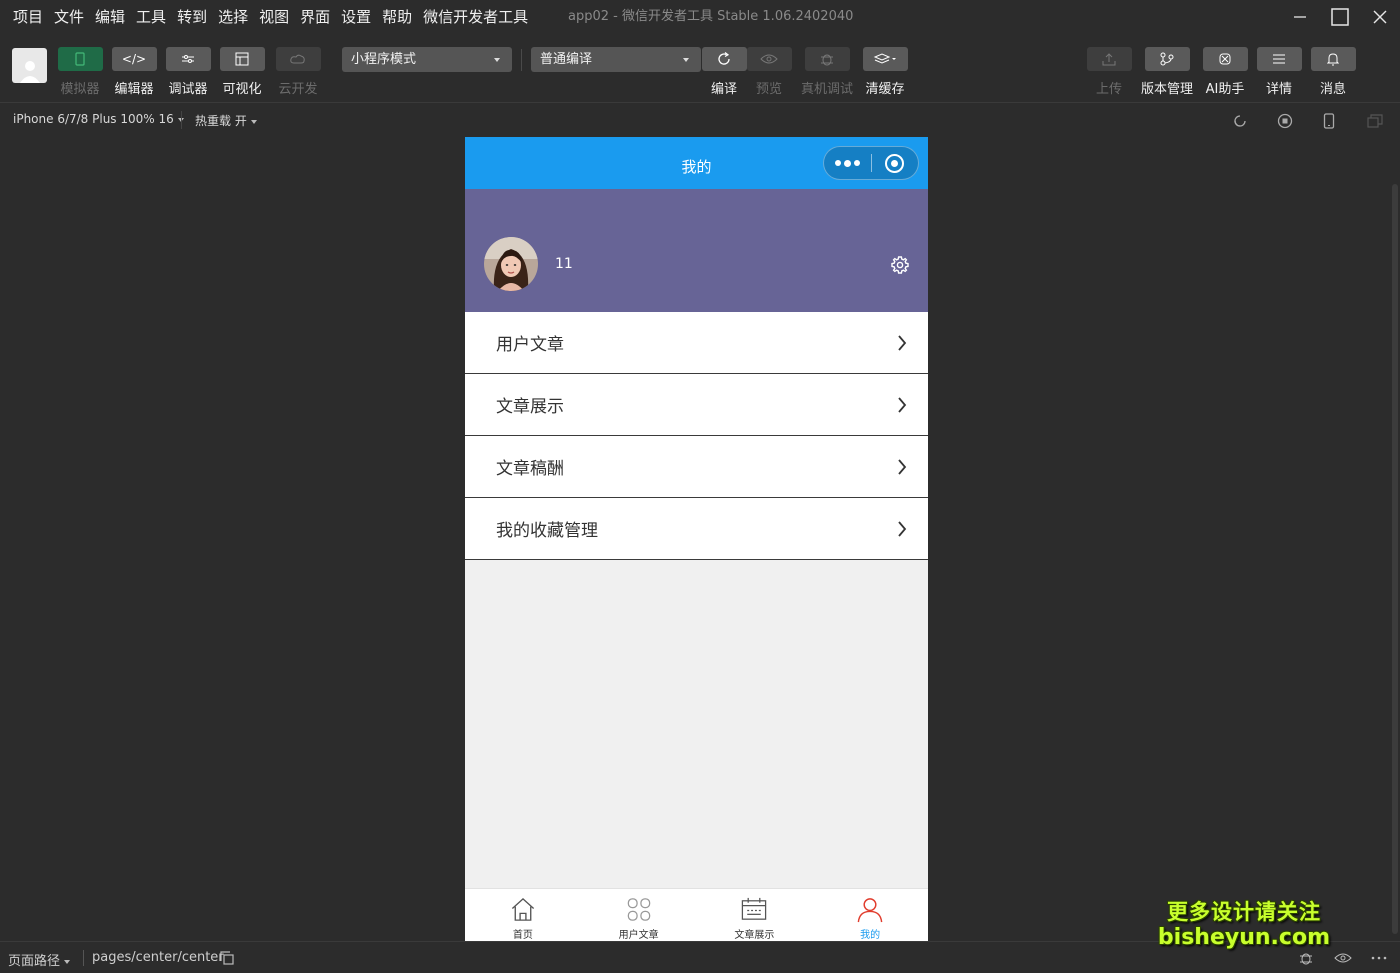 The height and width of the screenshot is (973, 1400). I want to click on toolbar-divider, so click(521, 60).